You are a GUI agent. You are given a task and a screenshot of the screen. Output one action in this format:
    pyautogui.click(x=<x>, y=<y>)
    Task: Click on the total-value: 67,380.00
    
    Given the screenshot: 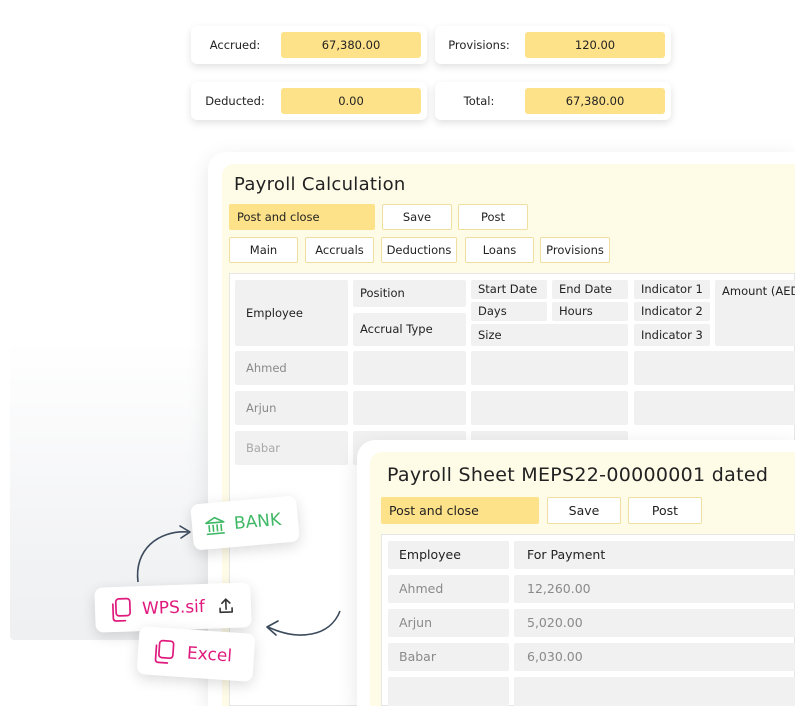 What is the action you would take?
    pyautogui.click(x=595, y=101)
    